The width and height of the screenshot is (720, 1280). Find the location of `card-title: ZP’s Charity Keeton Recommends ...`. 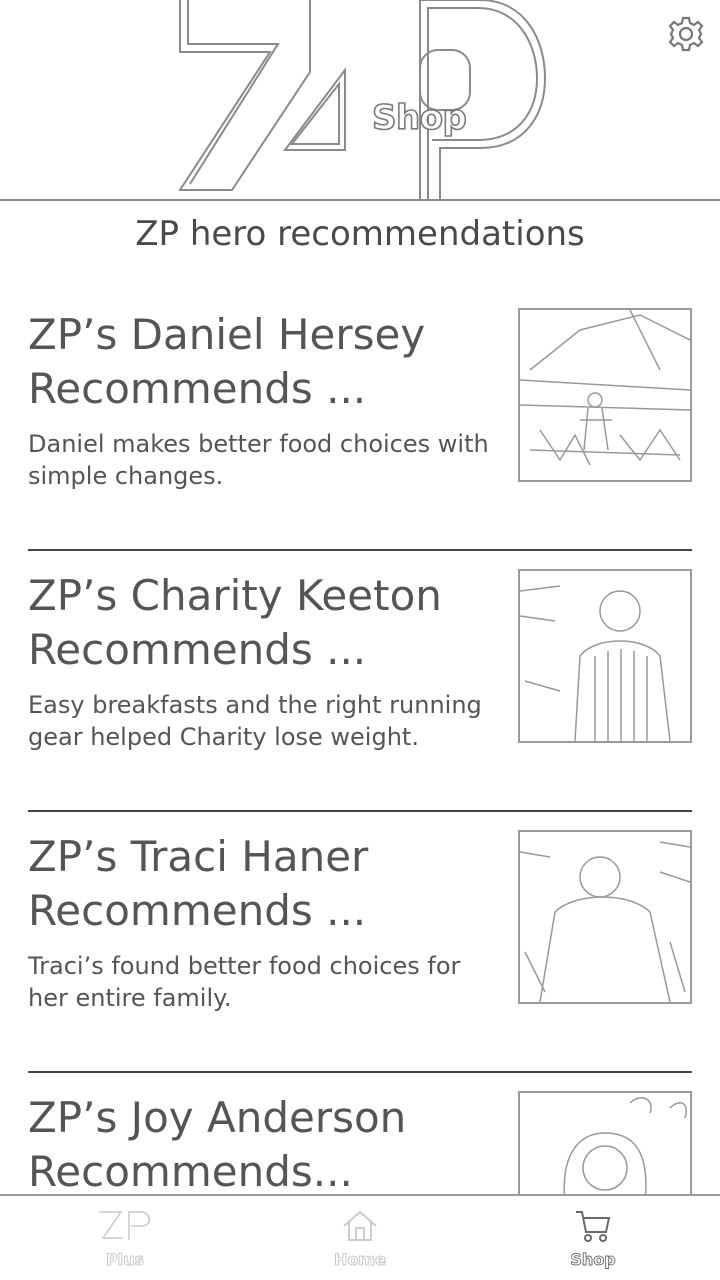

card-title: ZP’s Charity Keeton Recommends ... is located at coordinates (263, 623).